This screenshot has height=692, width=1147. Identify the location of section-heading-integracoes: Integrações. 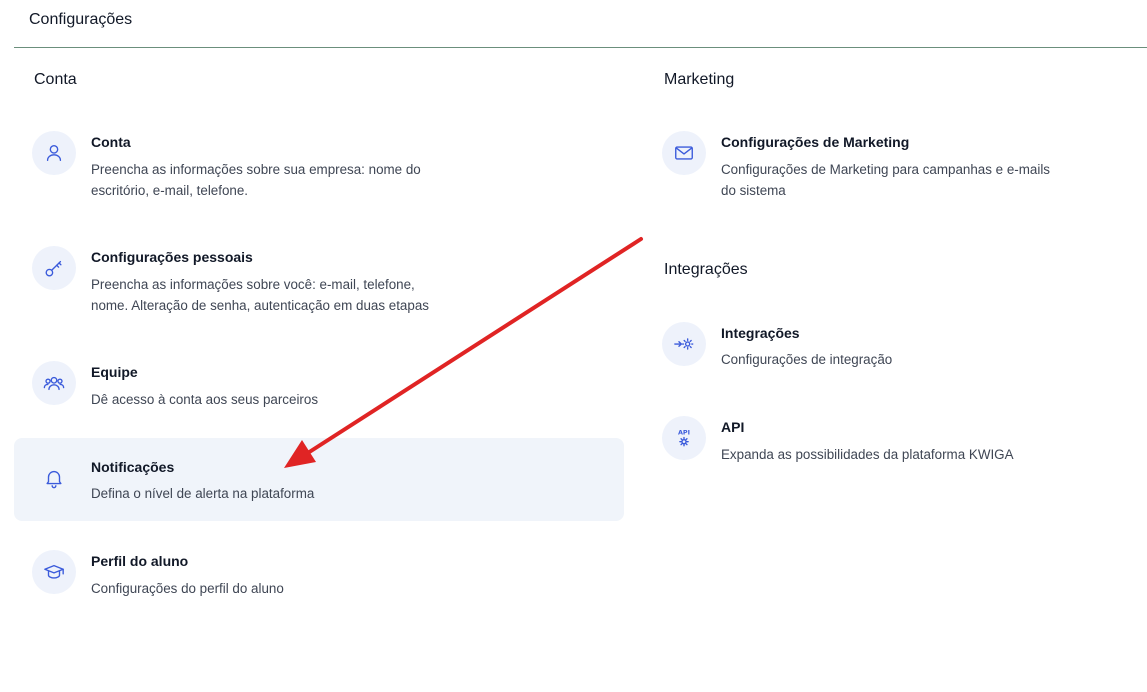
(706, 269).